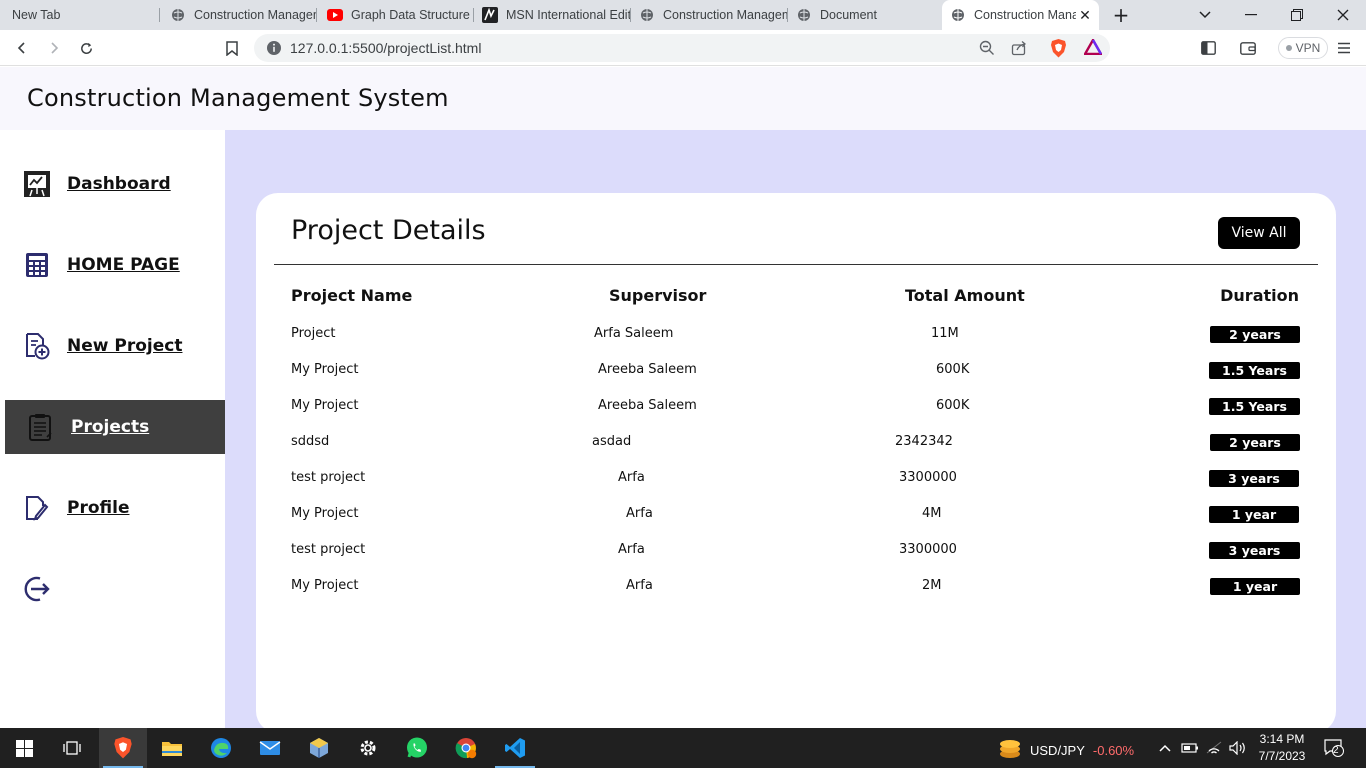 This screenshot has width=1366, height=768. I want to click on stocks-icon, so click(1010, 750).